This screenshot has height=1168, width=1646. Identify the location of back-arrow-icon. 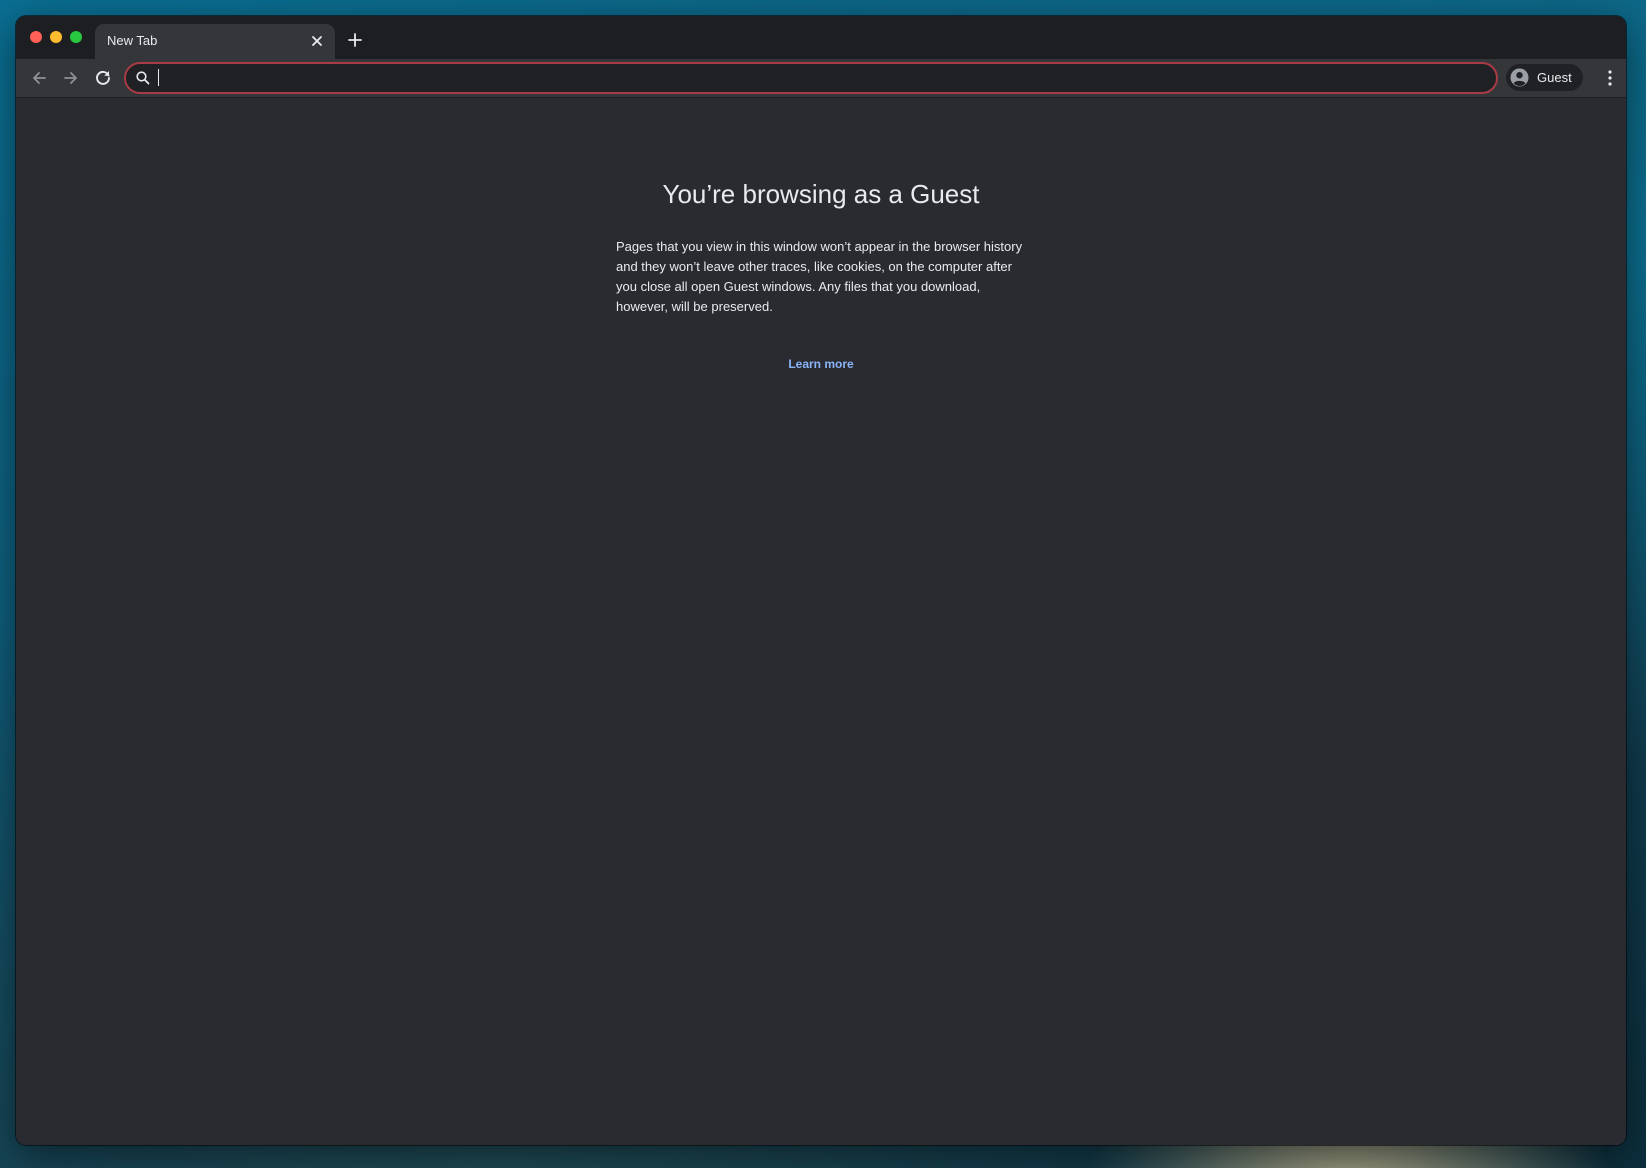
(39, 78).